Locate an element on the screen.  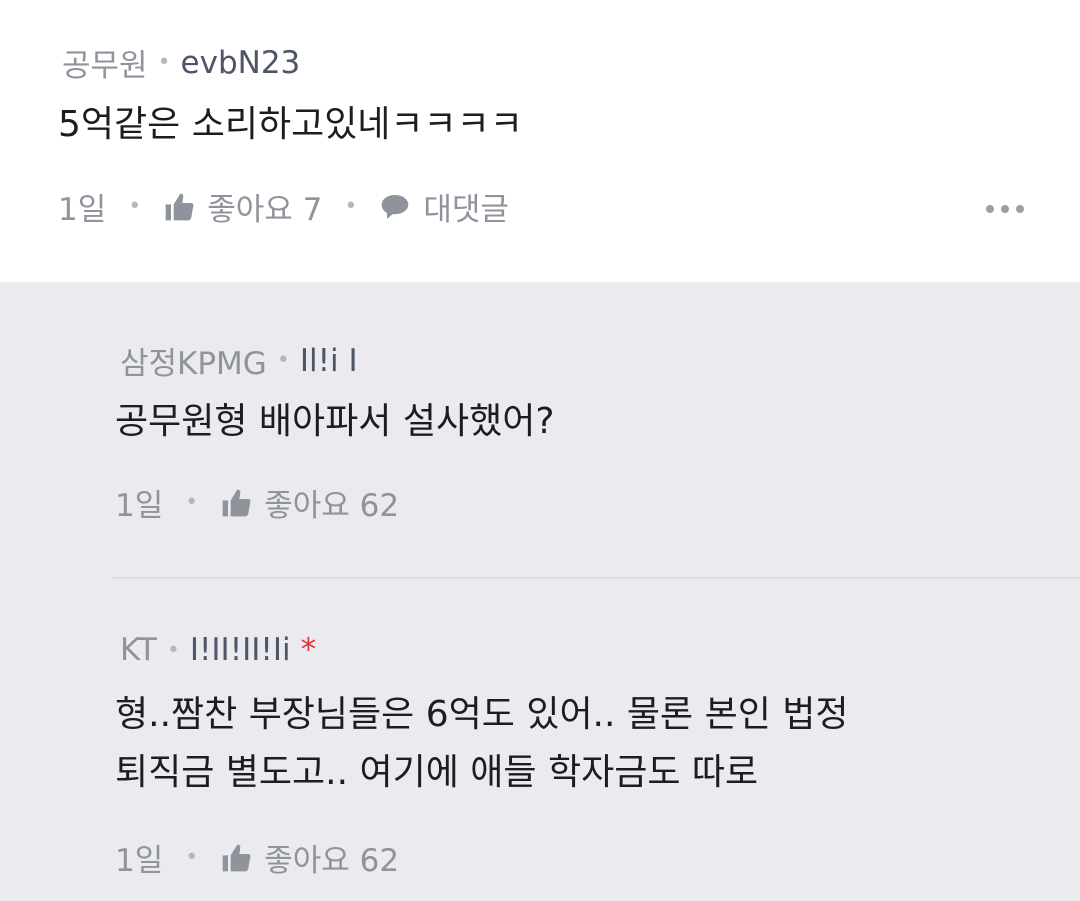
comment-meta: 공무원 • evbN23 is located at coordinates (181, 62).